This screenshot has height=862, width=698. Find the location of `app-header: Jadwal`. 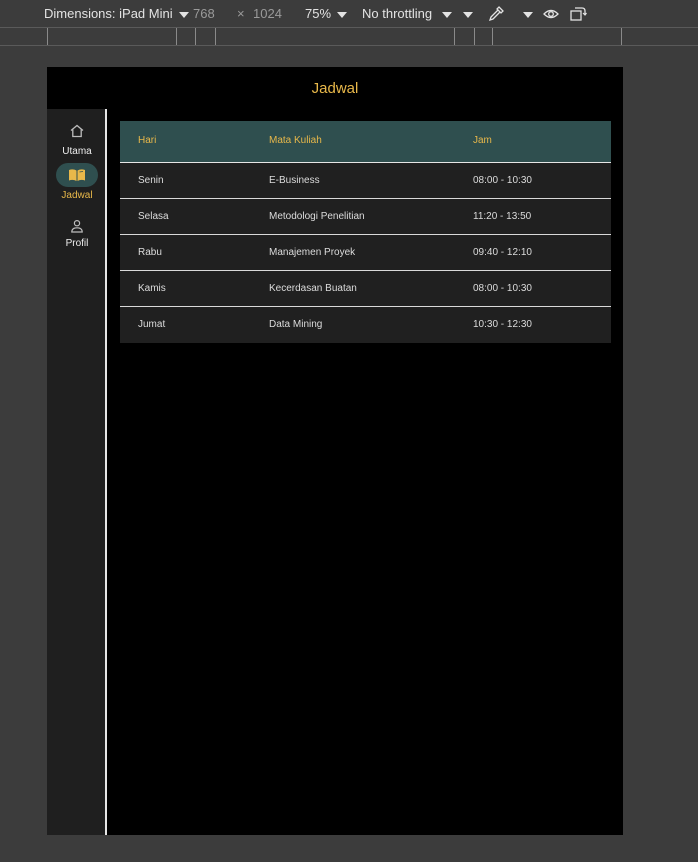

app-header: Jadwal is located at coordinates (335, 88).